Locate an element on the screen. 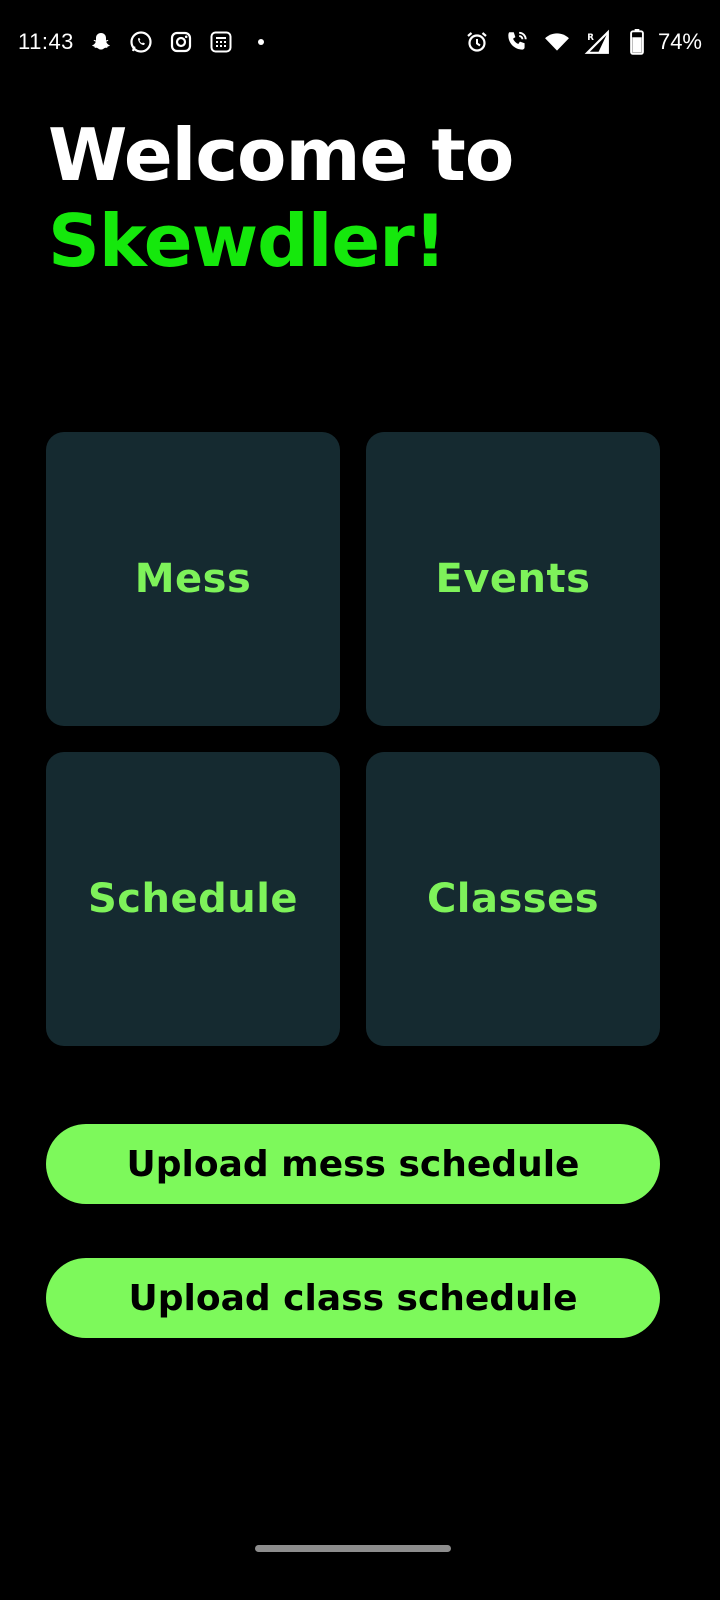 The image size is (720, 1600). whatsapp-icon is located at coordinates (141, 42).